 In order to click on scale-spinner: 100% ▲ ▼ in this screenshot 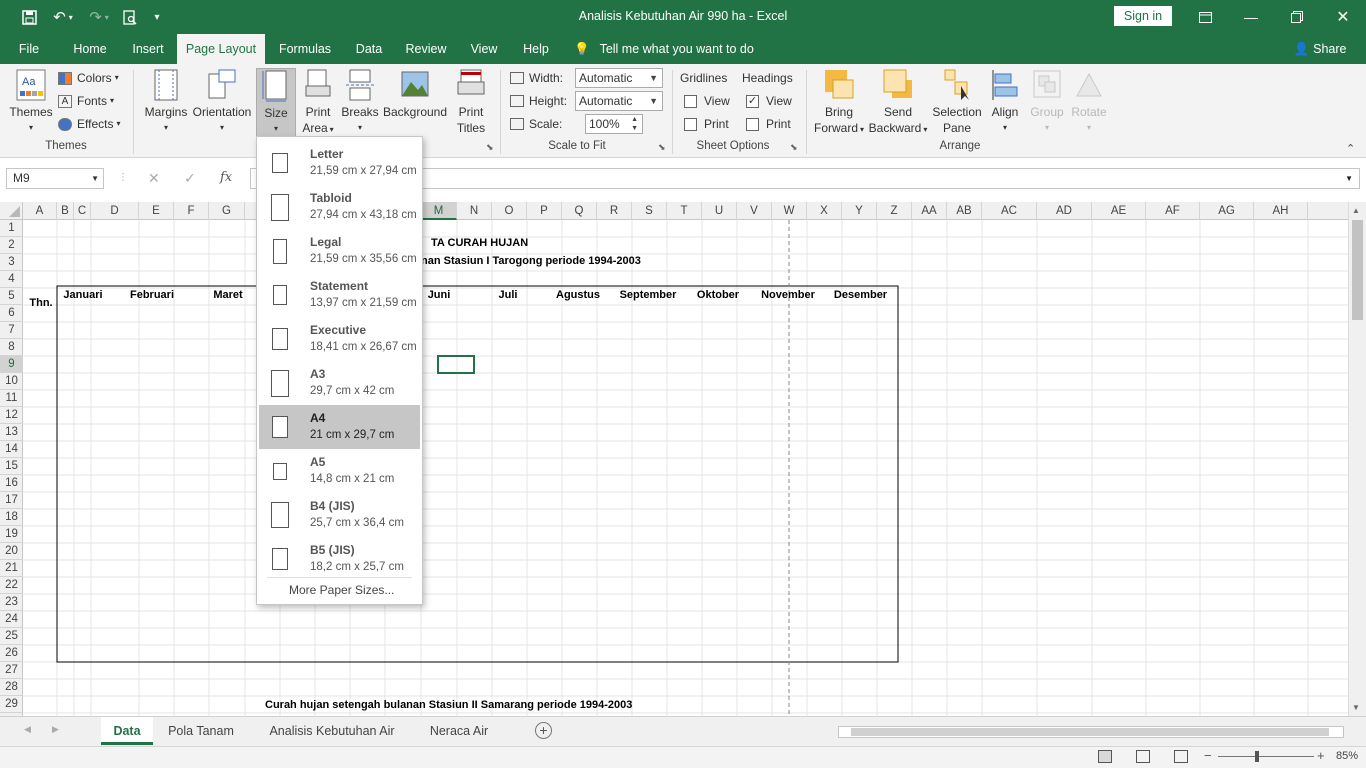, I will do `click(614, 124)`.